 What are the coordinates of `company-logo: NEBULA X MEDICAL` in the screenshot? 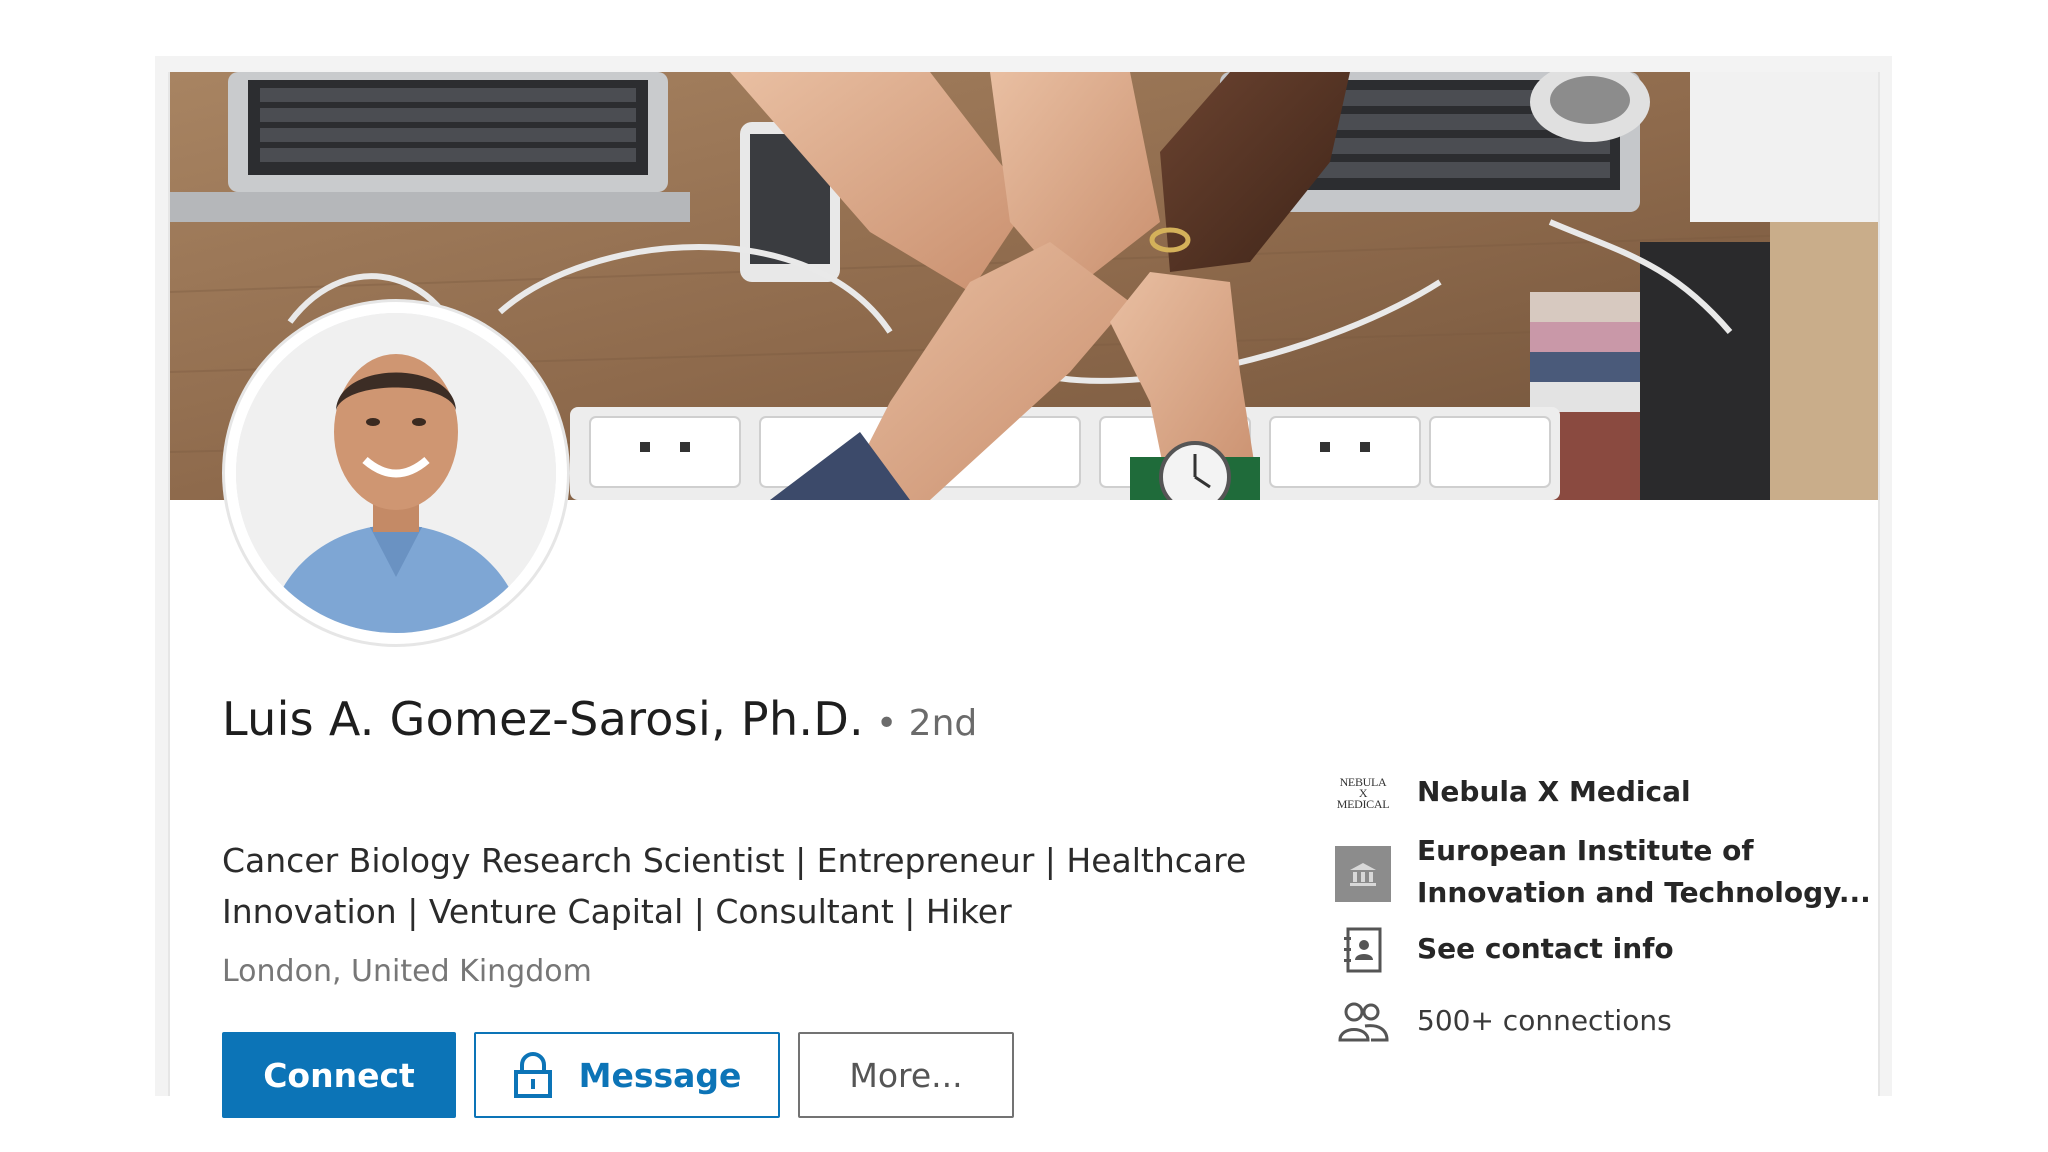 It's located at (1363, 793).